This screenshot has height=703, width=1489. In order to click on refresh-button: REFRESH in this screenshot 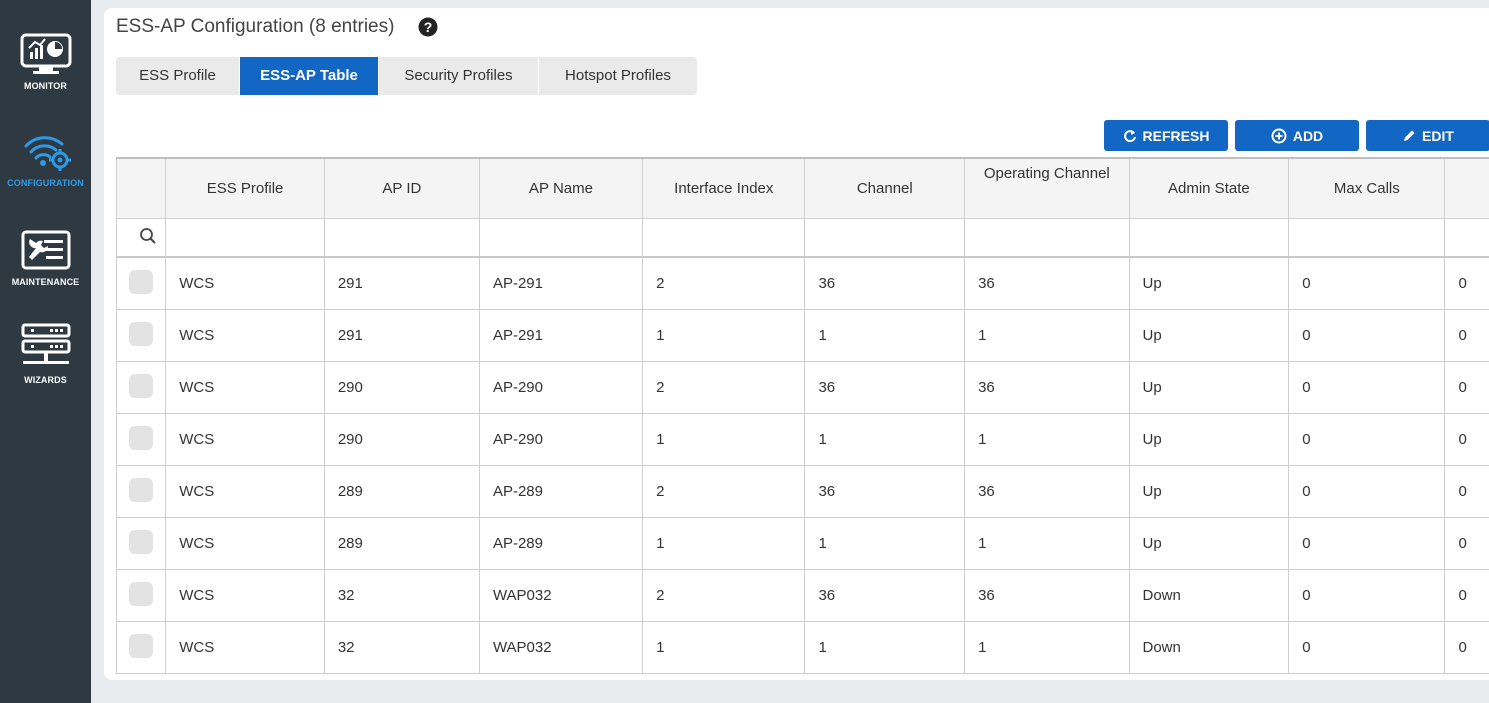, I will do `click(1166, 135)`.